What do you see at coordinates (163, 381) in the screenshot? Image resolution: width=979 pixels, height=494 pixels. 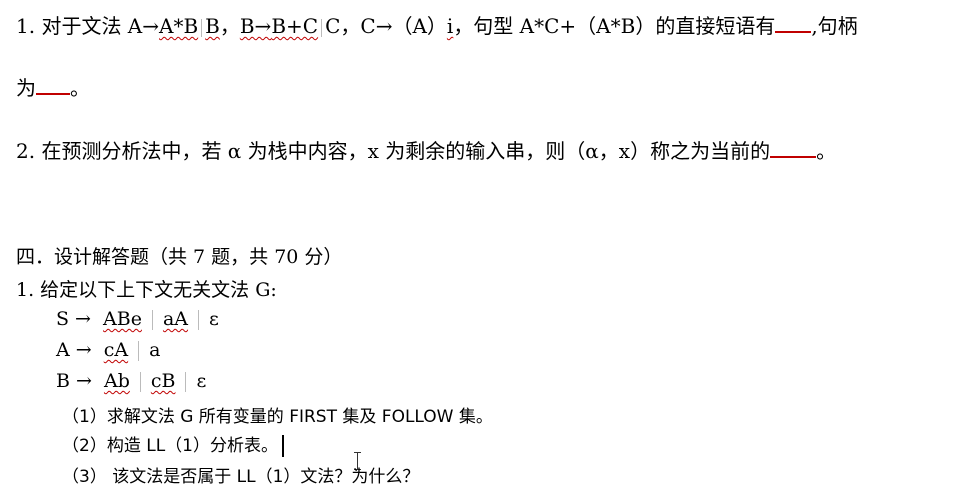 I see `rule-alt: cB` at bounding box center [163, 381].